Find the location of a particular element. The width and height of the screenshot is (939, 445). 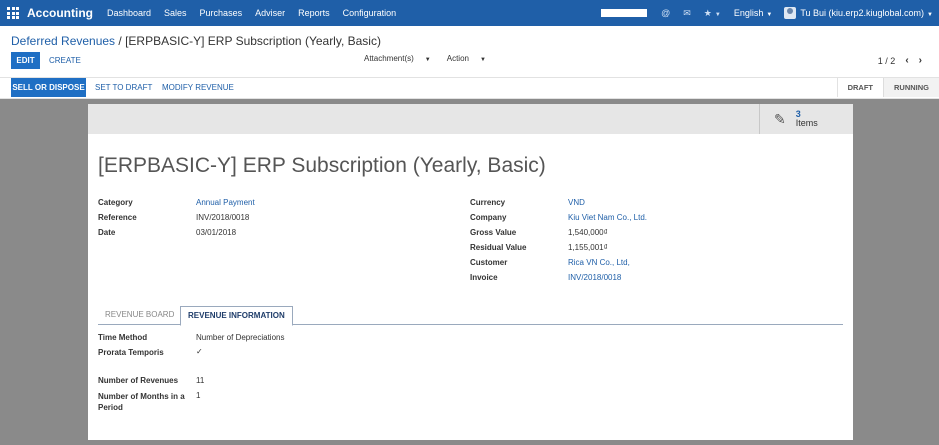

invoice-value: INV/2018/0018 is located at coordinates (594, 277).